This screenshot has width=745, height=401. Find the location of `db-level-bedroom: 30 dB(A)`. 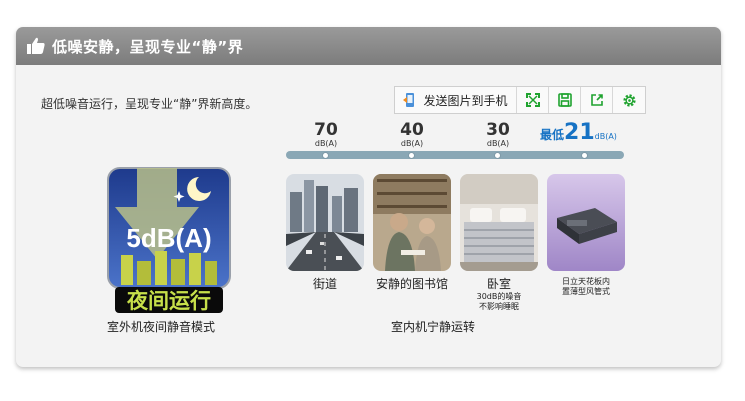

db-level-bedroom: 30 dB(A) is located at coordinates (498, 134).